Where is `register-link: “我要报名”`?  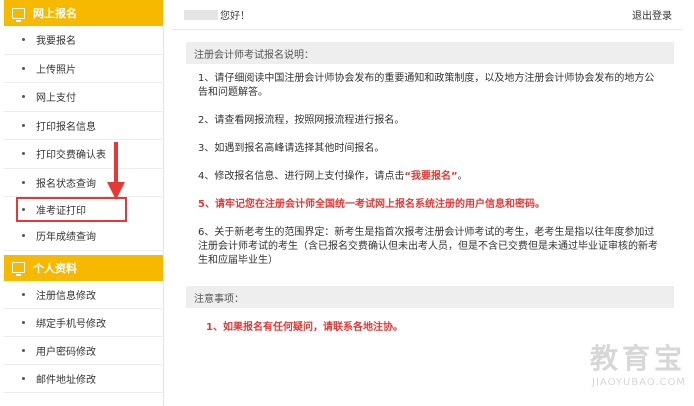
register-link: “我要报名” is located at coordinates (430, 176).